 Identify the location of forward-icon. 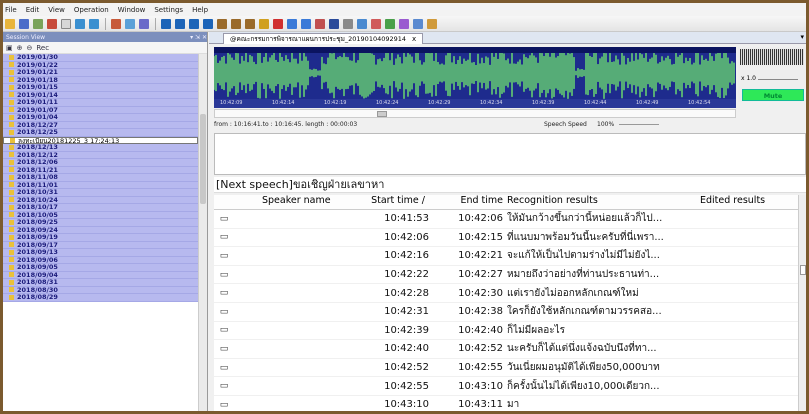
(208, 23).